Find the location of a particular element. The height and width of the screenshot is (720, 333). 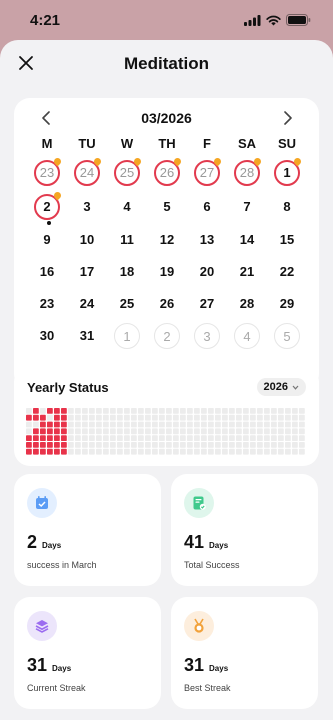

calendar-day: 20 is located at coordinates (207, 272).